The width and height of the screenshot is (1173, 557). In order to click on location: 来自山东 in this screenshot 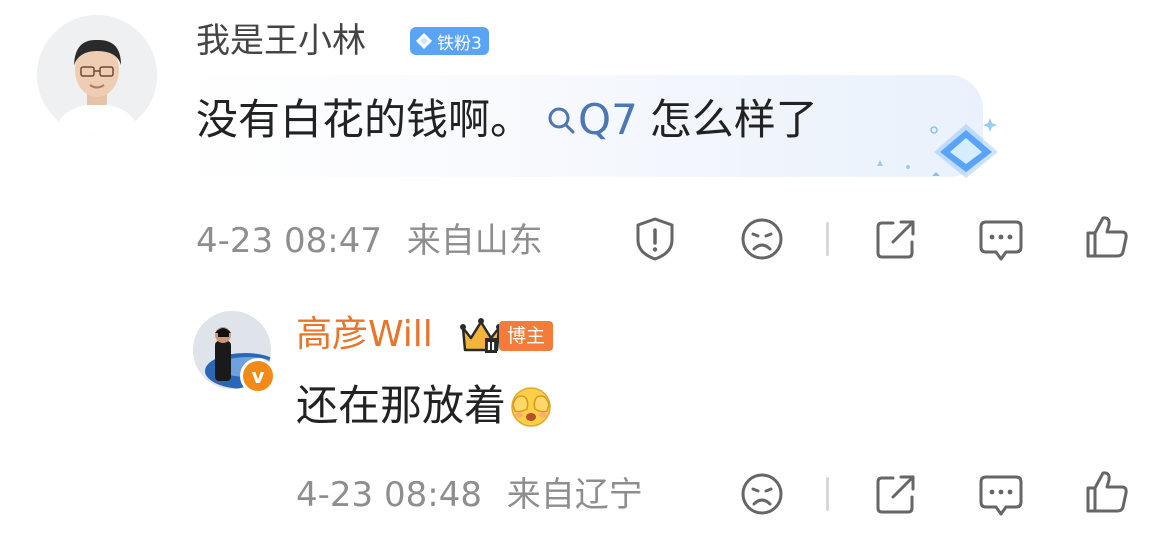, I will do `click(474, 241)`.